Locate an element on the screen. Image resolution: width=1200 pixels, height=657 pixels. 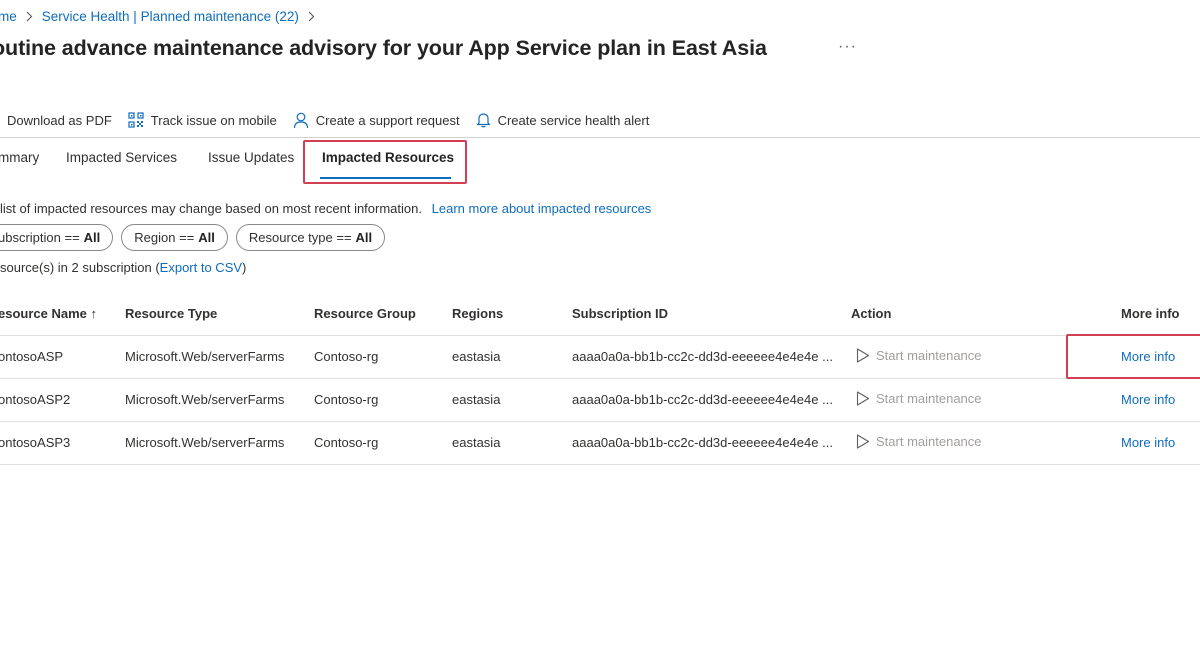
resource-type-filter-label: Resource type == is located at coordinates (300, 237).